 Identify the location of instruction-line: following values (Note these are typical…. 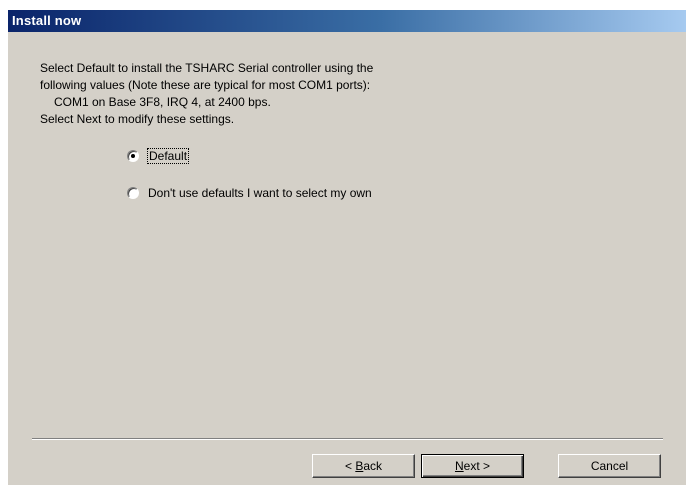
(205, 85).